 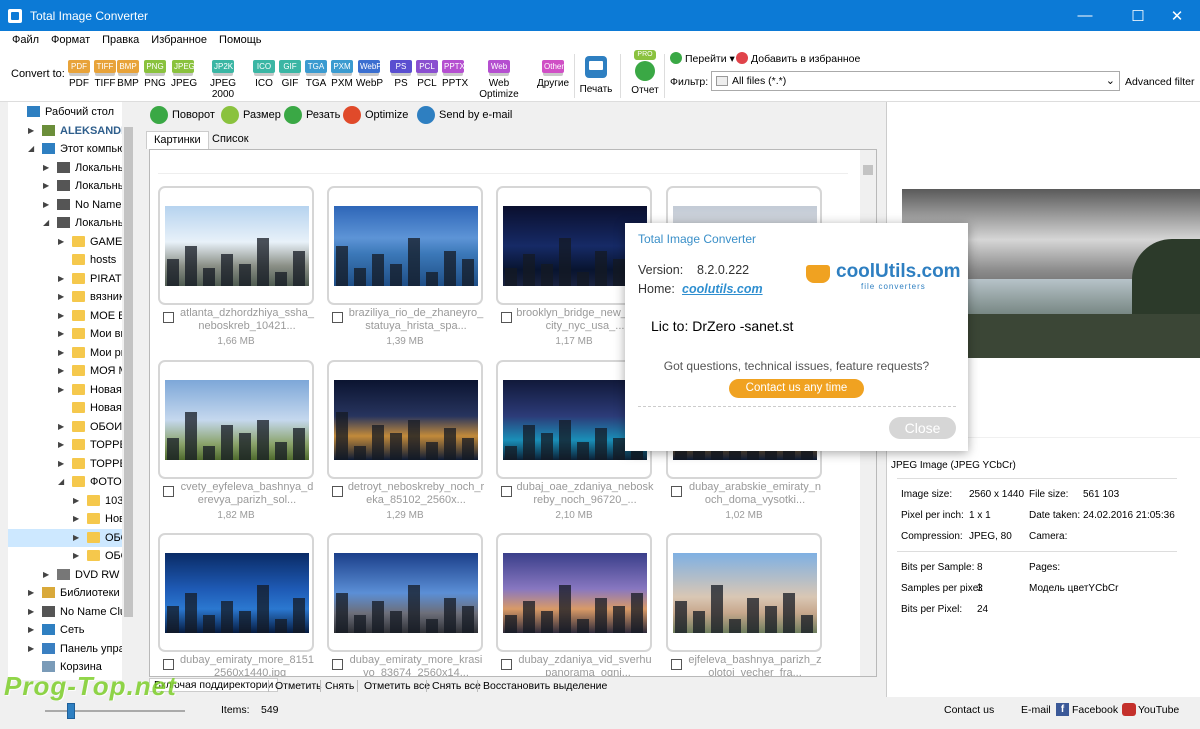 What do you see at coordinates (71, 112) in the screenshot?
I see `tree-item: Рабочий стол` at bounding box center [71, 112].